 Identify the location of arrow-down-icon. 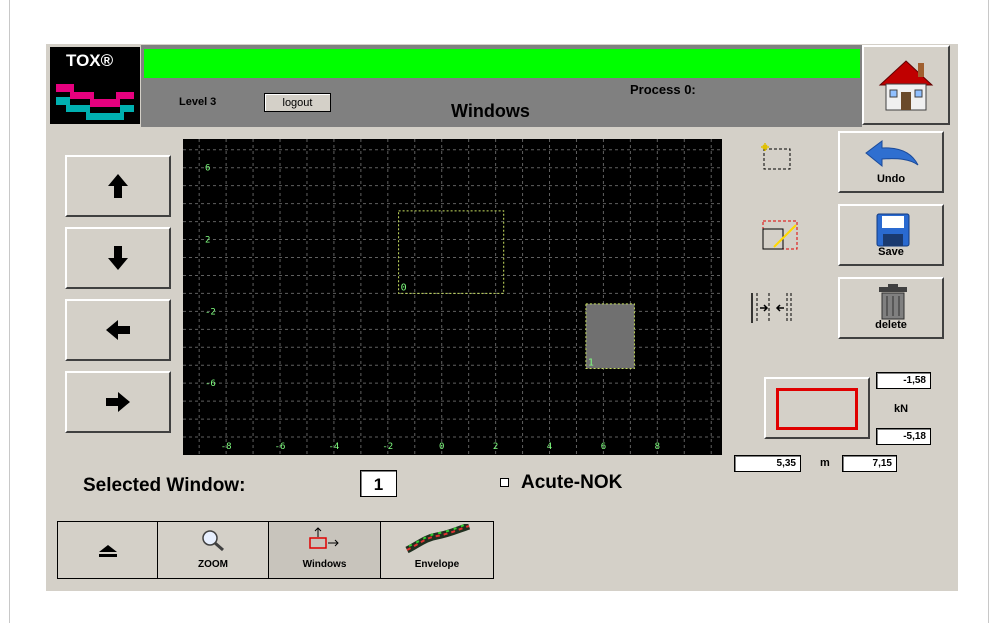
(118, 258).